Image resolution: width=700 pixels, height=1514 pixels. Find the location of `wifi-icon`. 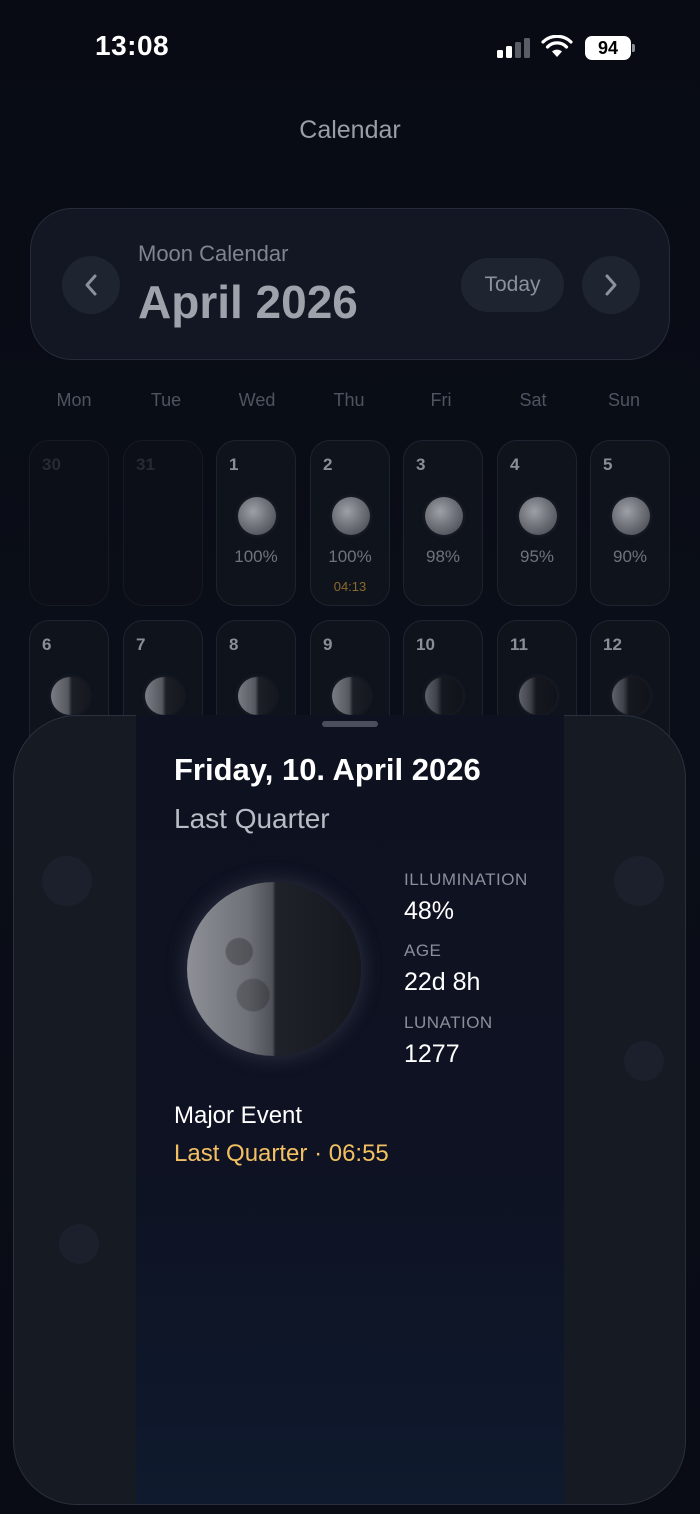

wifi-icon is located at coordinates (557, 46).